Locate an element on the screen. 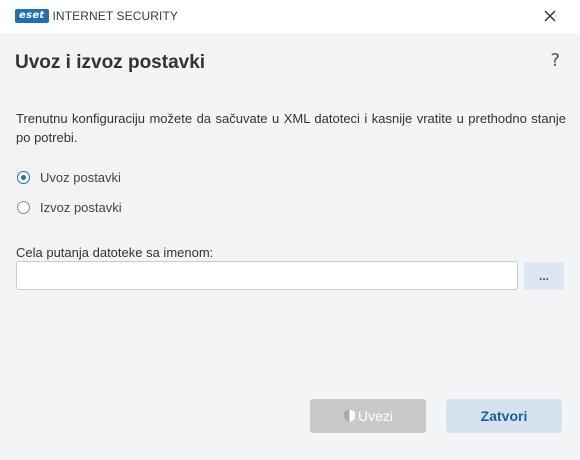 Image resolution: width=580 pixels, height=460 pixels. radio-export-settings: Izvoz postavki is located at coordinates (69, 207).